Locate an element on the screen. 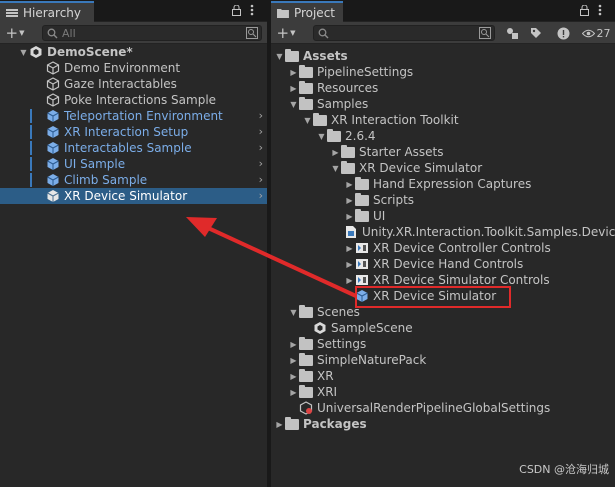  pointer-arrow-line is located at coordinates (281, 261).